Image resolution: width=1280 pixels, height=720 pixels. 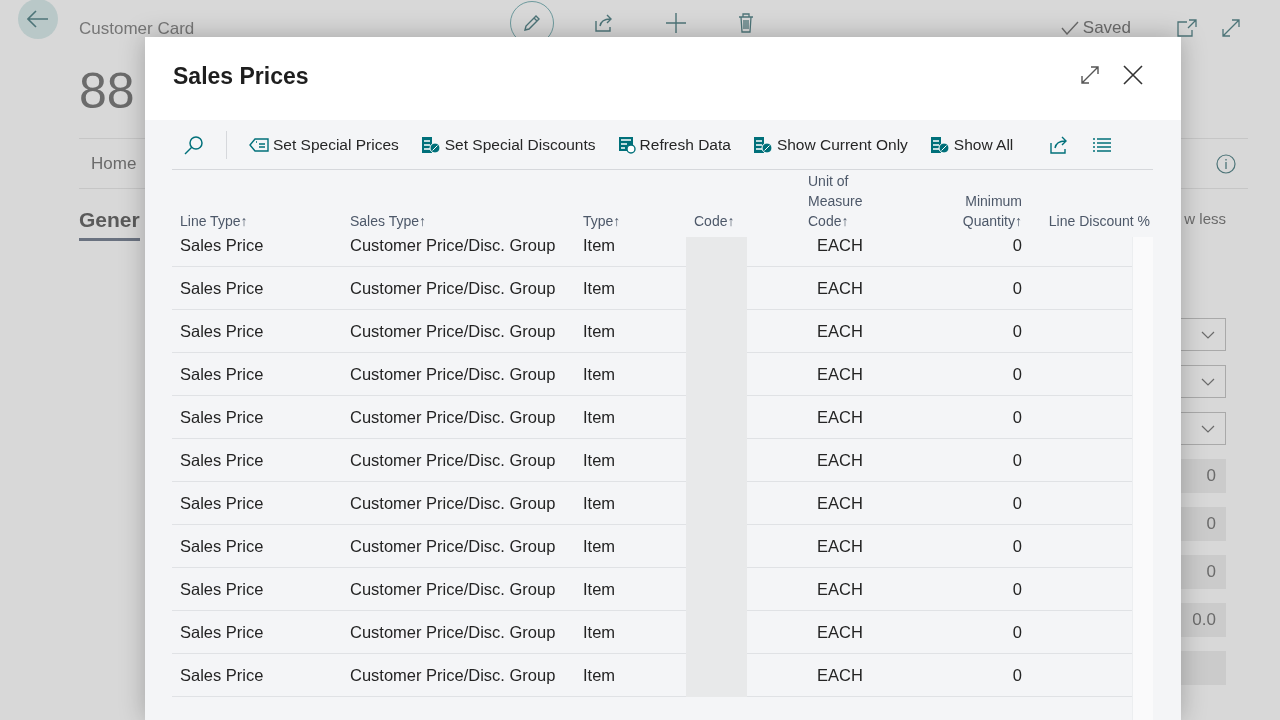 What do you see at coordinates (830, 144) in the screenshot?
I see `toolbar-action: Show Current Only` at bounding box center [830, 144].